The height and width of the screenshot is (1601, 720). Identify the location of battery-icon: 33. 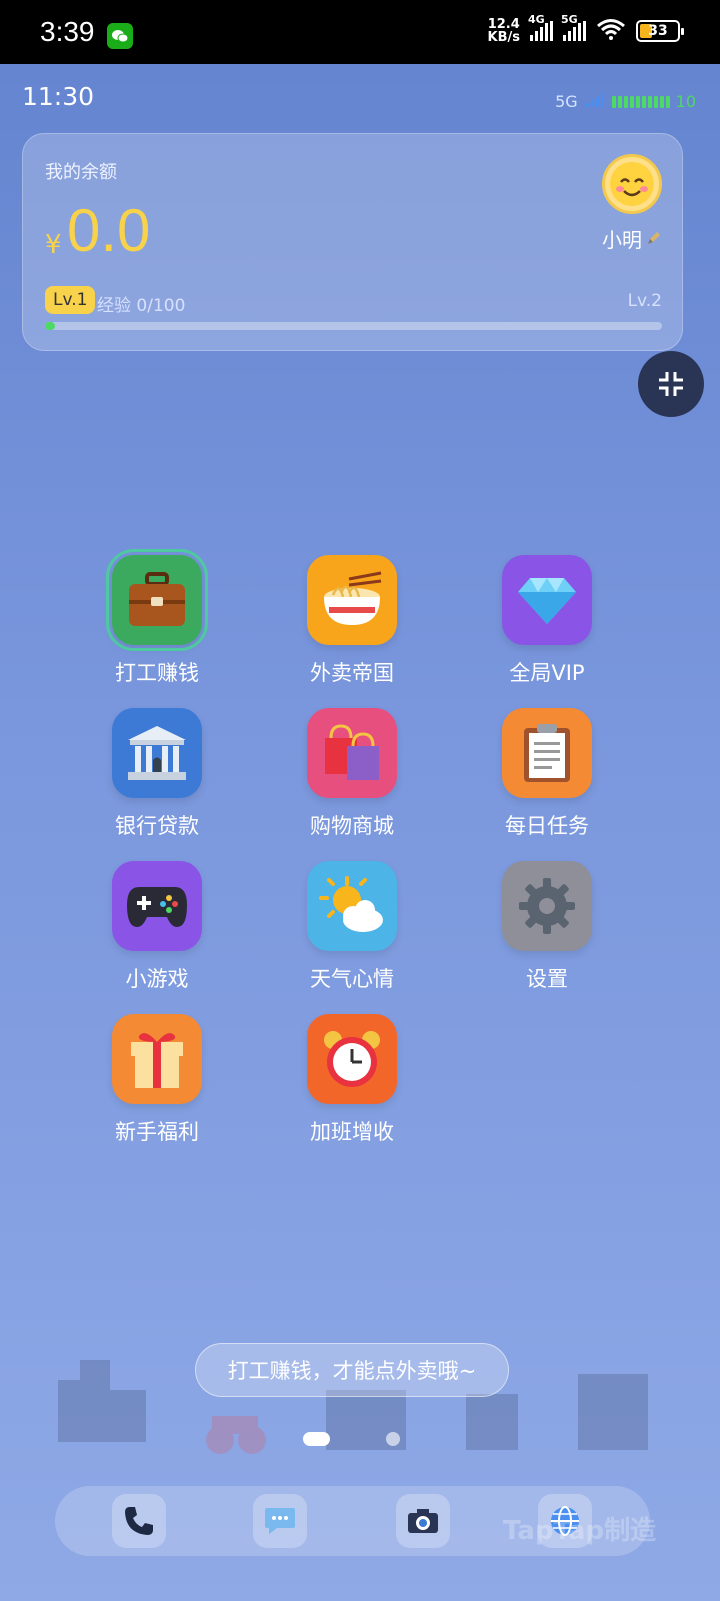
(660, 31).